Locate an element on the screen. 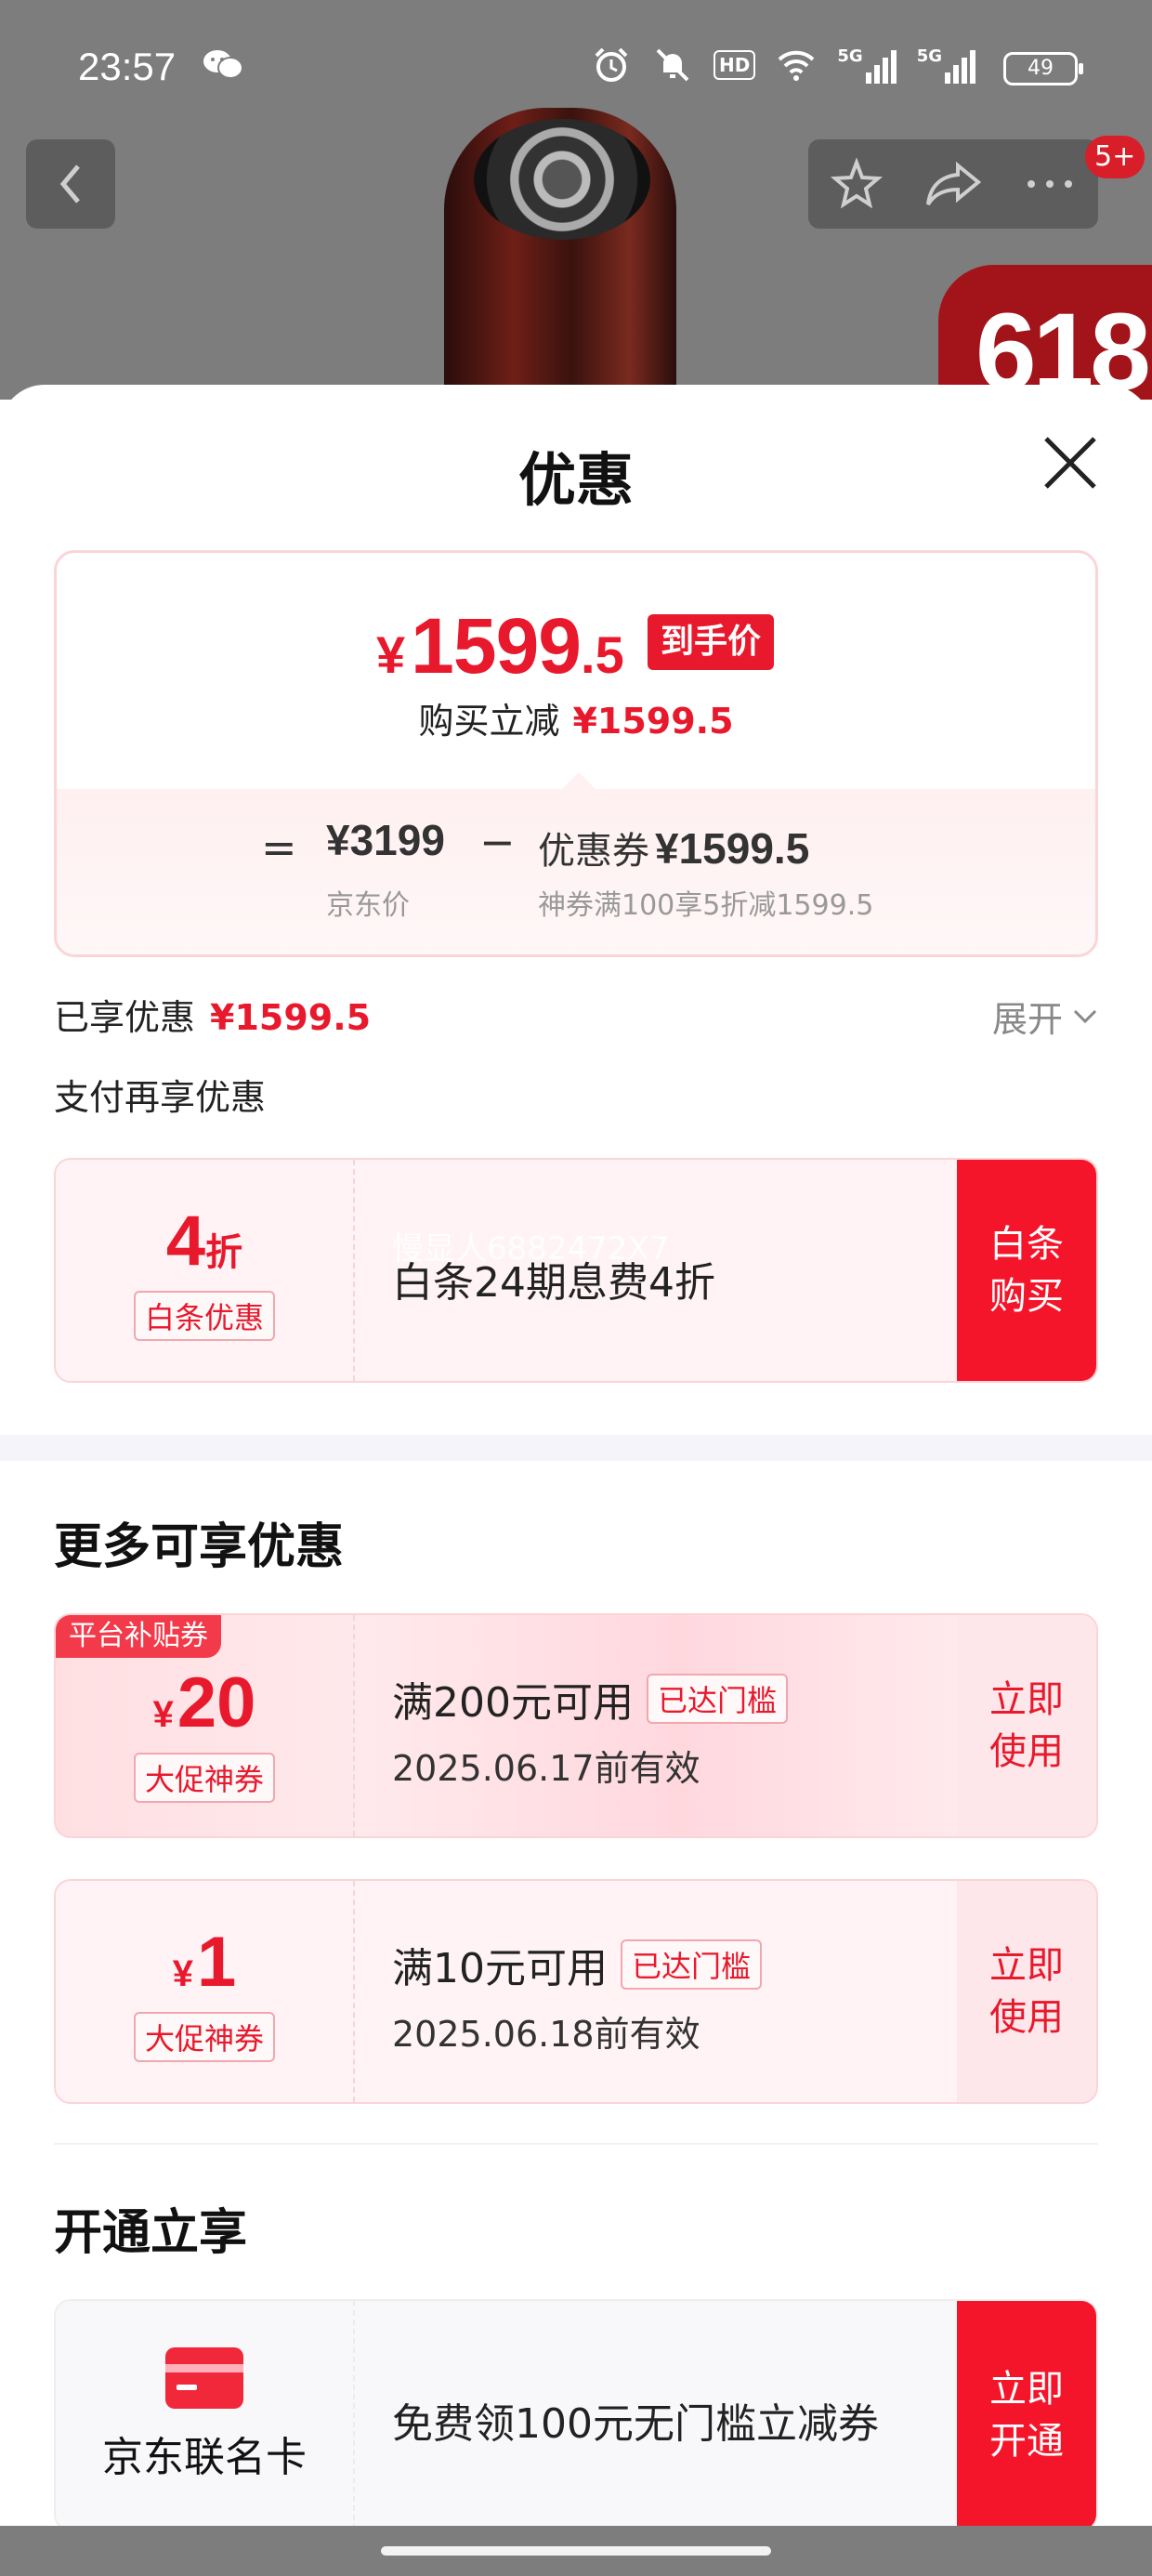  final-price: ¥ 1599 .5 is located at coordinates (500, 646).